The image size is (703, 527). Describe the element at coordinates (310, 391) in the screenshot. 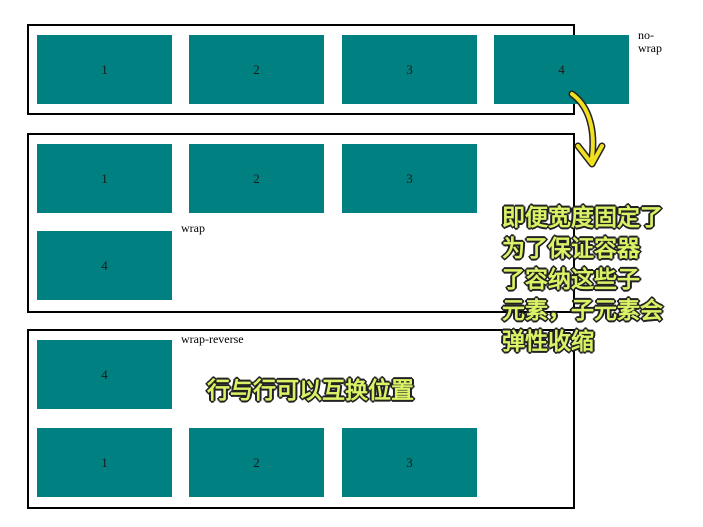

I see `swap-annotation: 行与行可以互换位置` at that location.